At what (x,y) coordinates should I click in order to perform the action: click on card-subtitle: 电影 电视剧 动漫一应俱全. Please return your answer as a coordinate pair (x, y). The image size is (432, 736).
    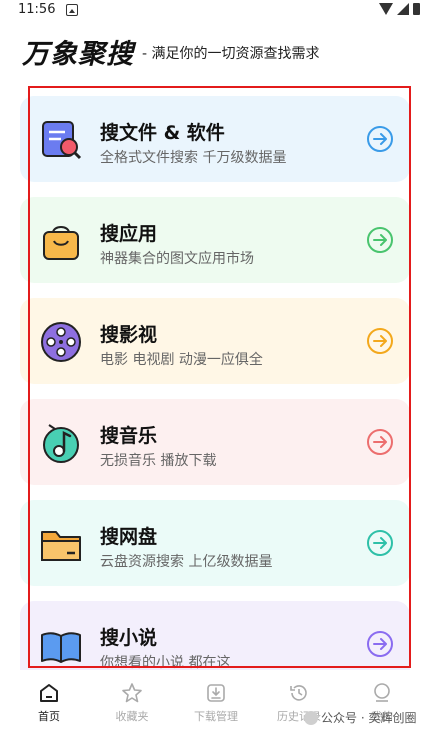
    Looking at the image, I should click on (181, 360).